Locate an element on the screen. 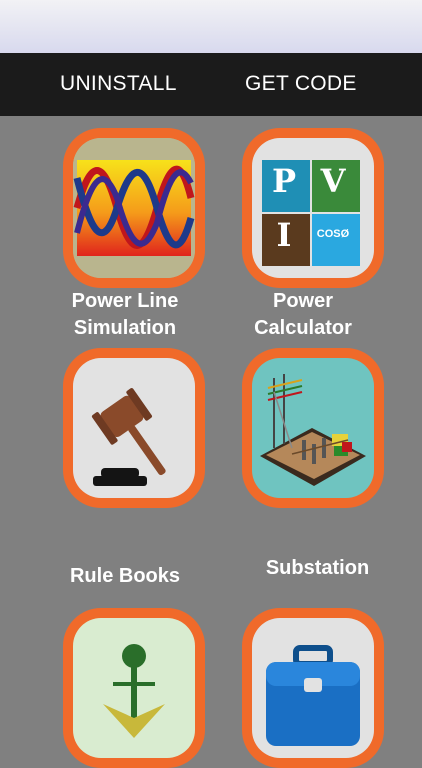 This screenshot has height=768, width=422. toolbox-icon is located at coordinates (313, 688).